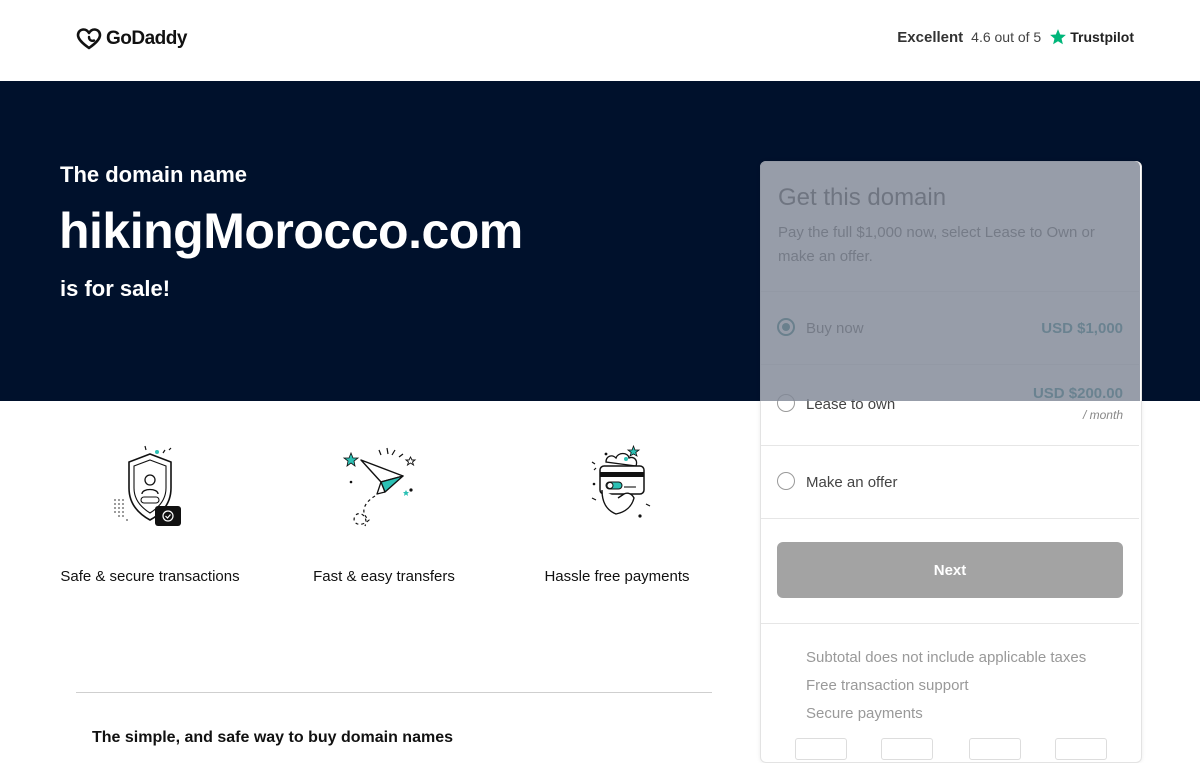 This screenshot has width=1200, height=763. I want to click on panel-title: Get this domain, so click(862, 197).